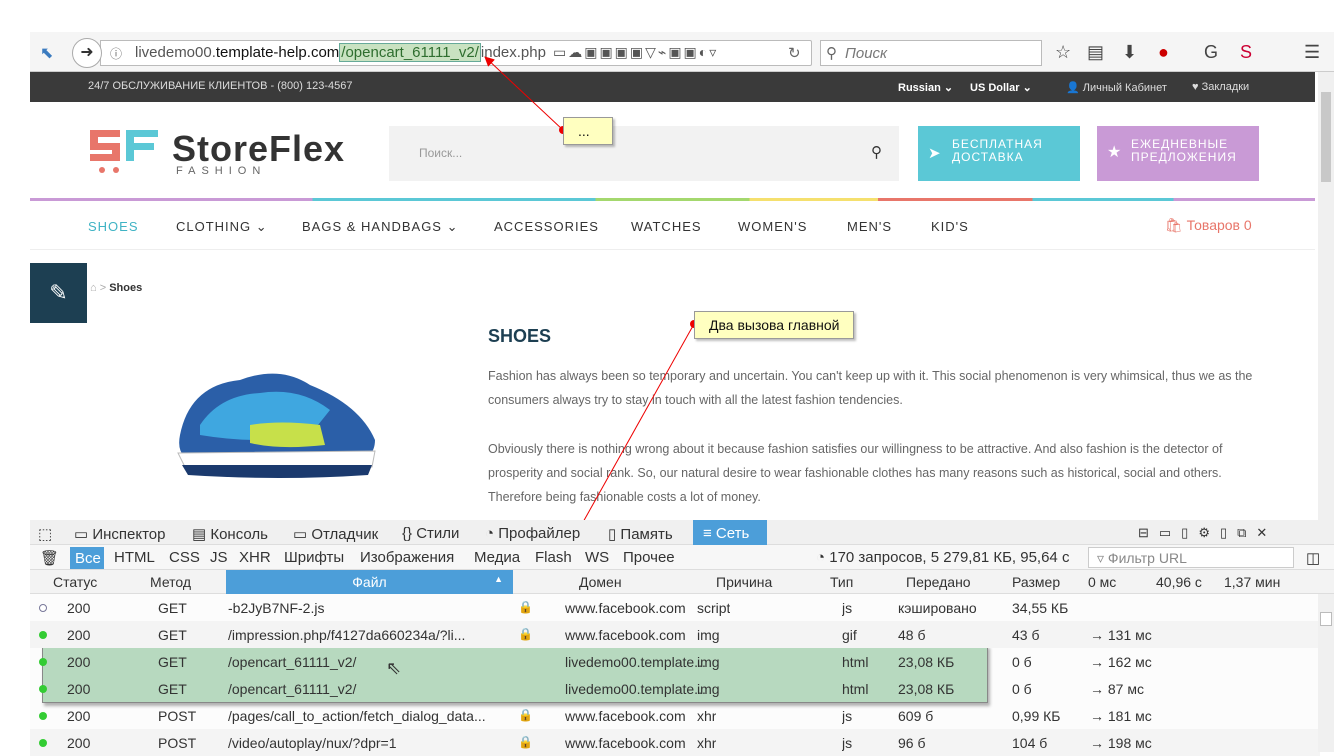  Describe the element at coordinates (600, 582) in the screenshot. I see `col-domain: Домен` at that location.